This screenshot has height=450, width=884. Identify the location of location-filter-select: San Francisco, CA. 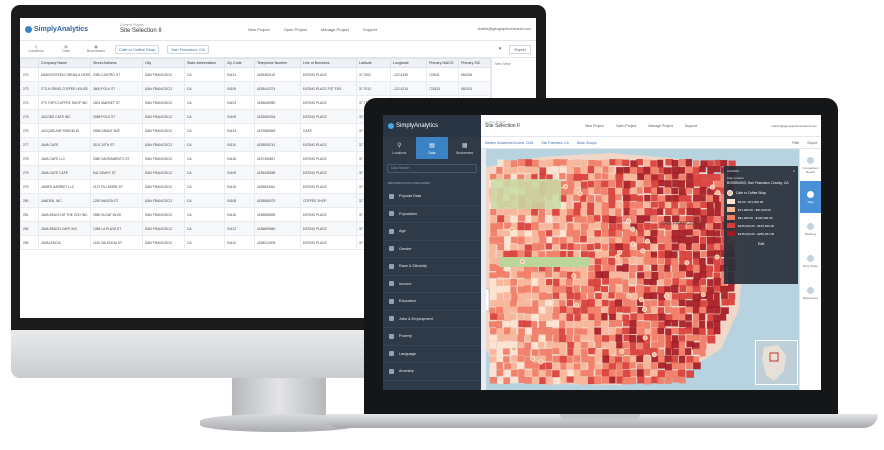
(188, 49).